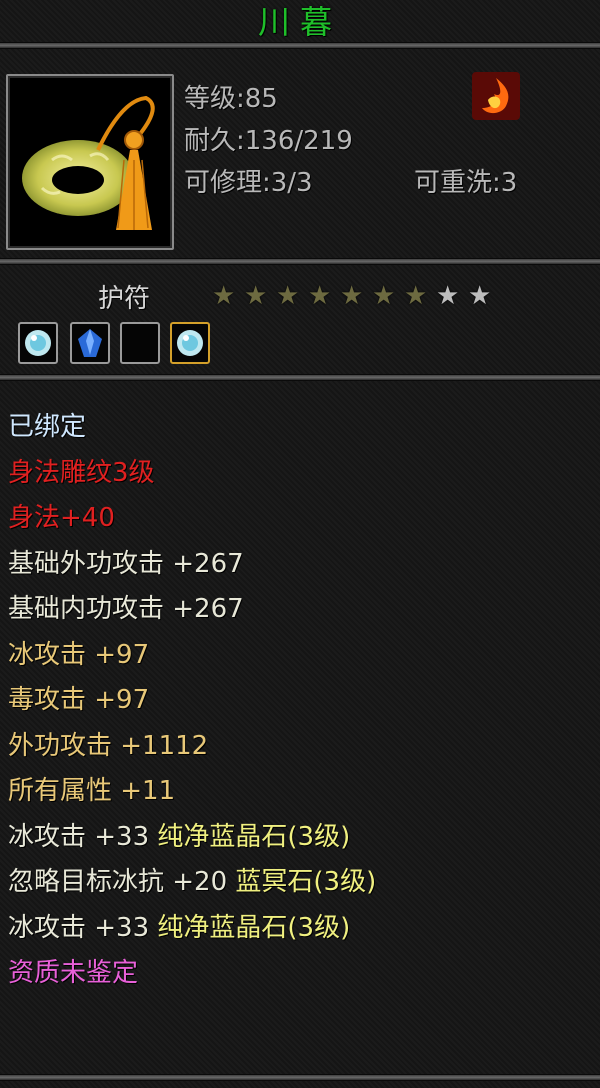 This screenshot has height=1088, width=600. What do you see at coordinates (126, 563) in the screenshot?
I see `attribute-line: 基础外功攻击 +267` at bounding box center [126, 563].